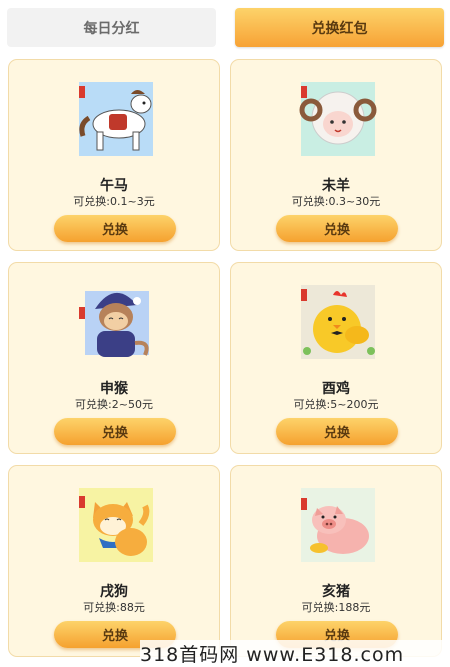  I want to click on tab-redeem-redpacket: 兑换红包, so click(339, 27).